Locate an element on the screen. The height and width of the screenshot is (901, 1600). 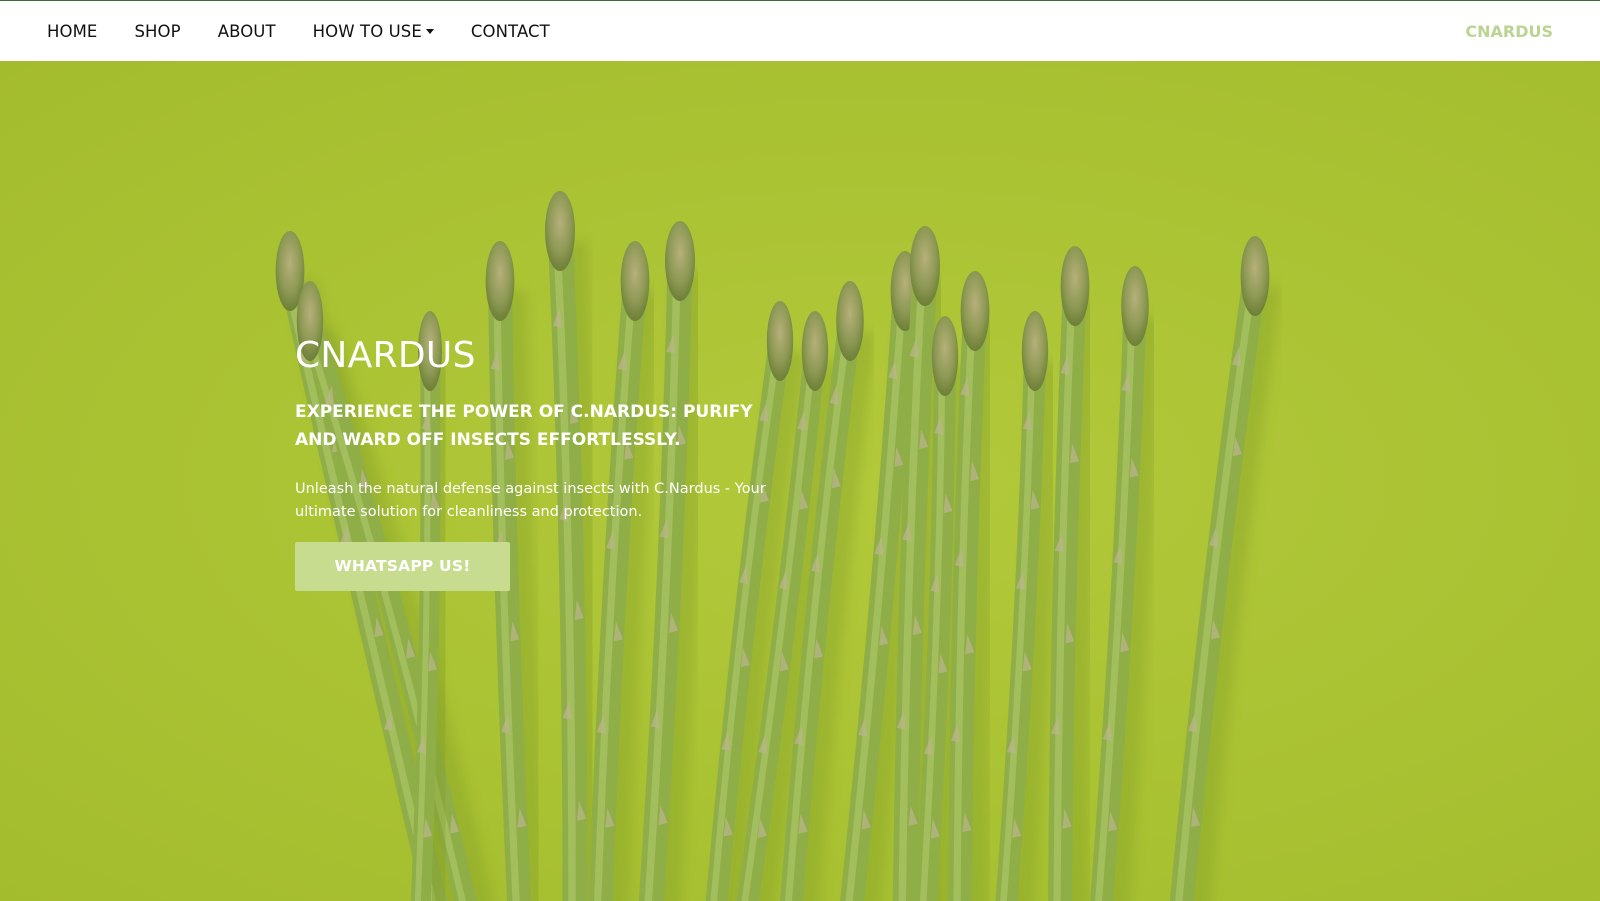
nav-link-about-label: ABOUT is located at coordinates (246, 31).